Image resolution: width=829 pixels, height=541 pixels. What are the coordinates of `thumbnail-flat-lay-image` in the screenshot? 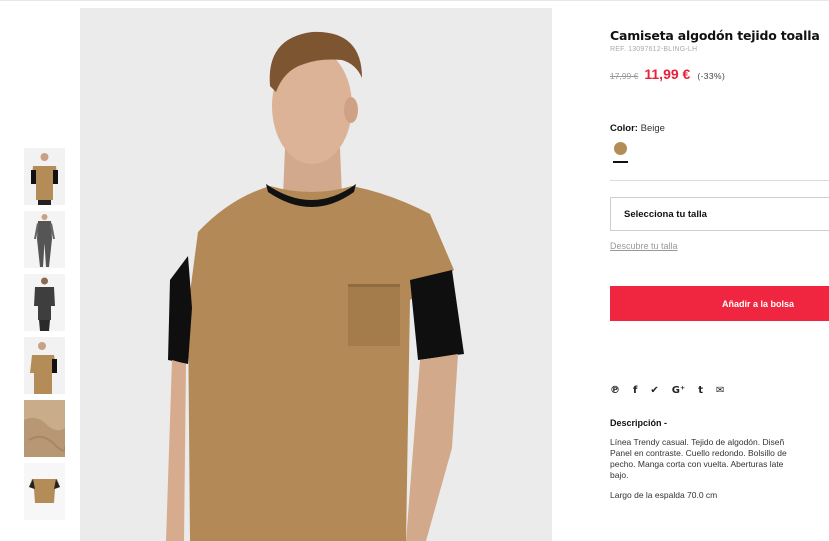 It's located at (44, 491).